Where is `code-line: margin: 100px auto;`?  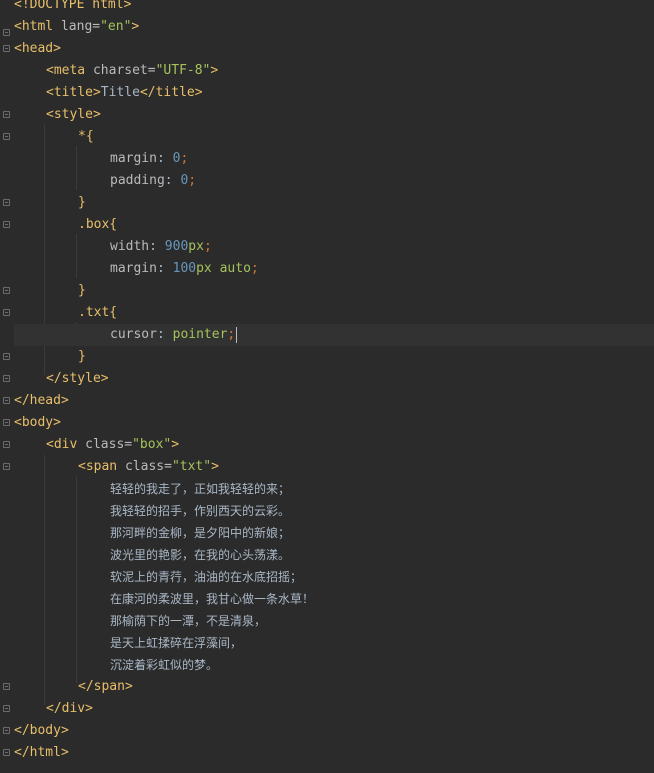
code-line: margin: 100px auto; is located at coordinates (184, 268).